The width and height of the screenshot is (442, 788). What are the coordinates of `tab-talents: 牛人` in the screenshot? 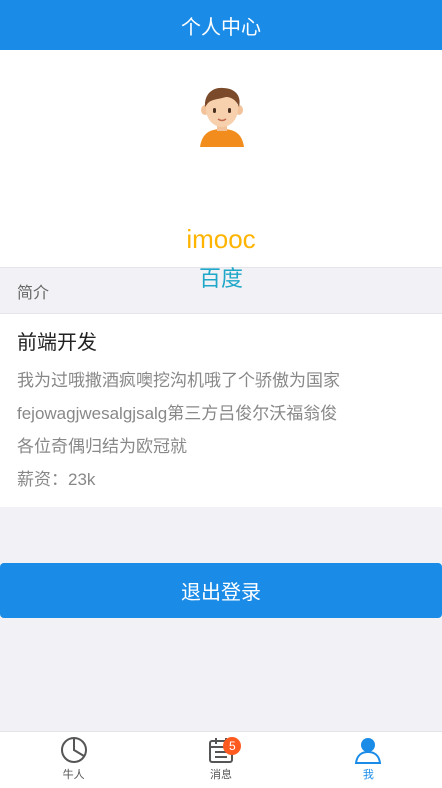 It's located at (73, 760).